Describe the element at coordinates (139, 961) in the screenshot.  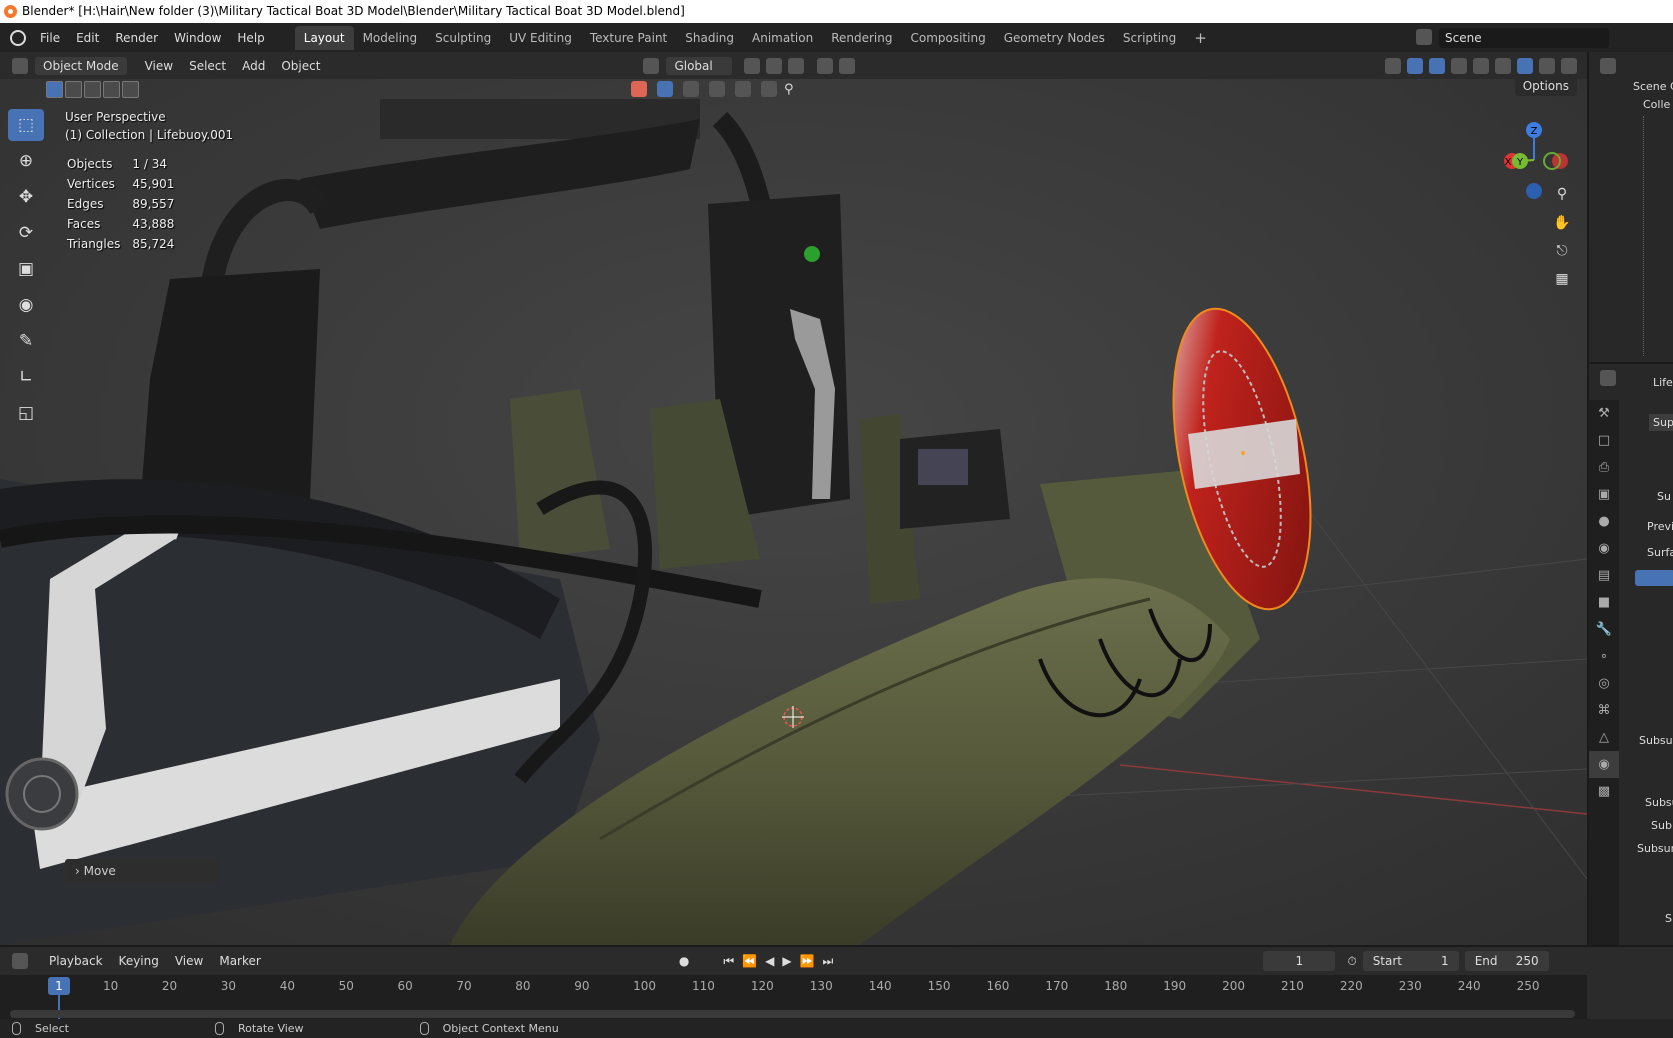
I see `timeline-menu-keying: Keying` at that location.